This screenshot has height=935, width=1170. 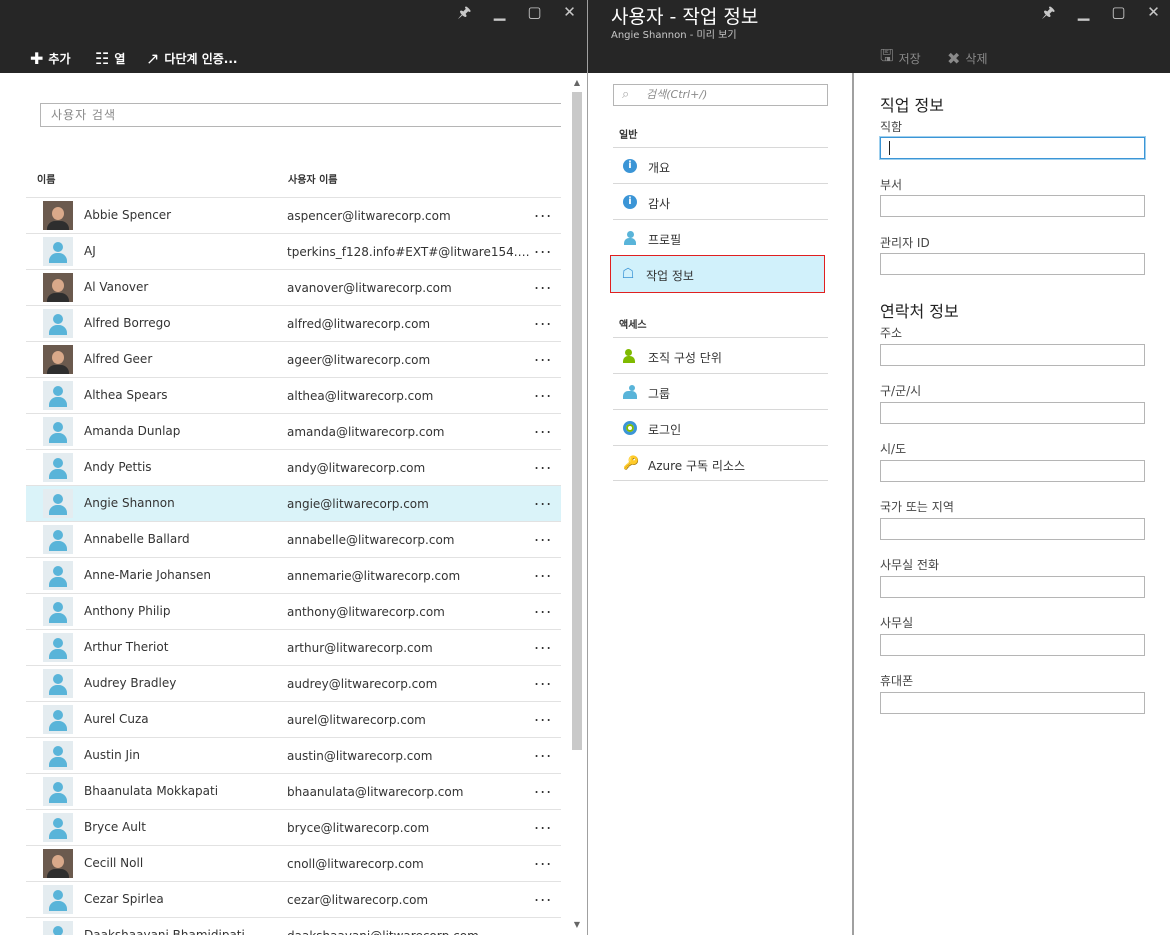 What do you see at coordinates (1012, 413) in the screenshot?
I see `city-input` at bounding box center [1012, 413].